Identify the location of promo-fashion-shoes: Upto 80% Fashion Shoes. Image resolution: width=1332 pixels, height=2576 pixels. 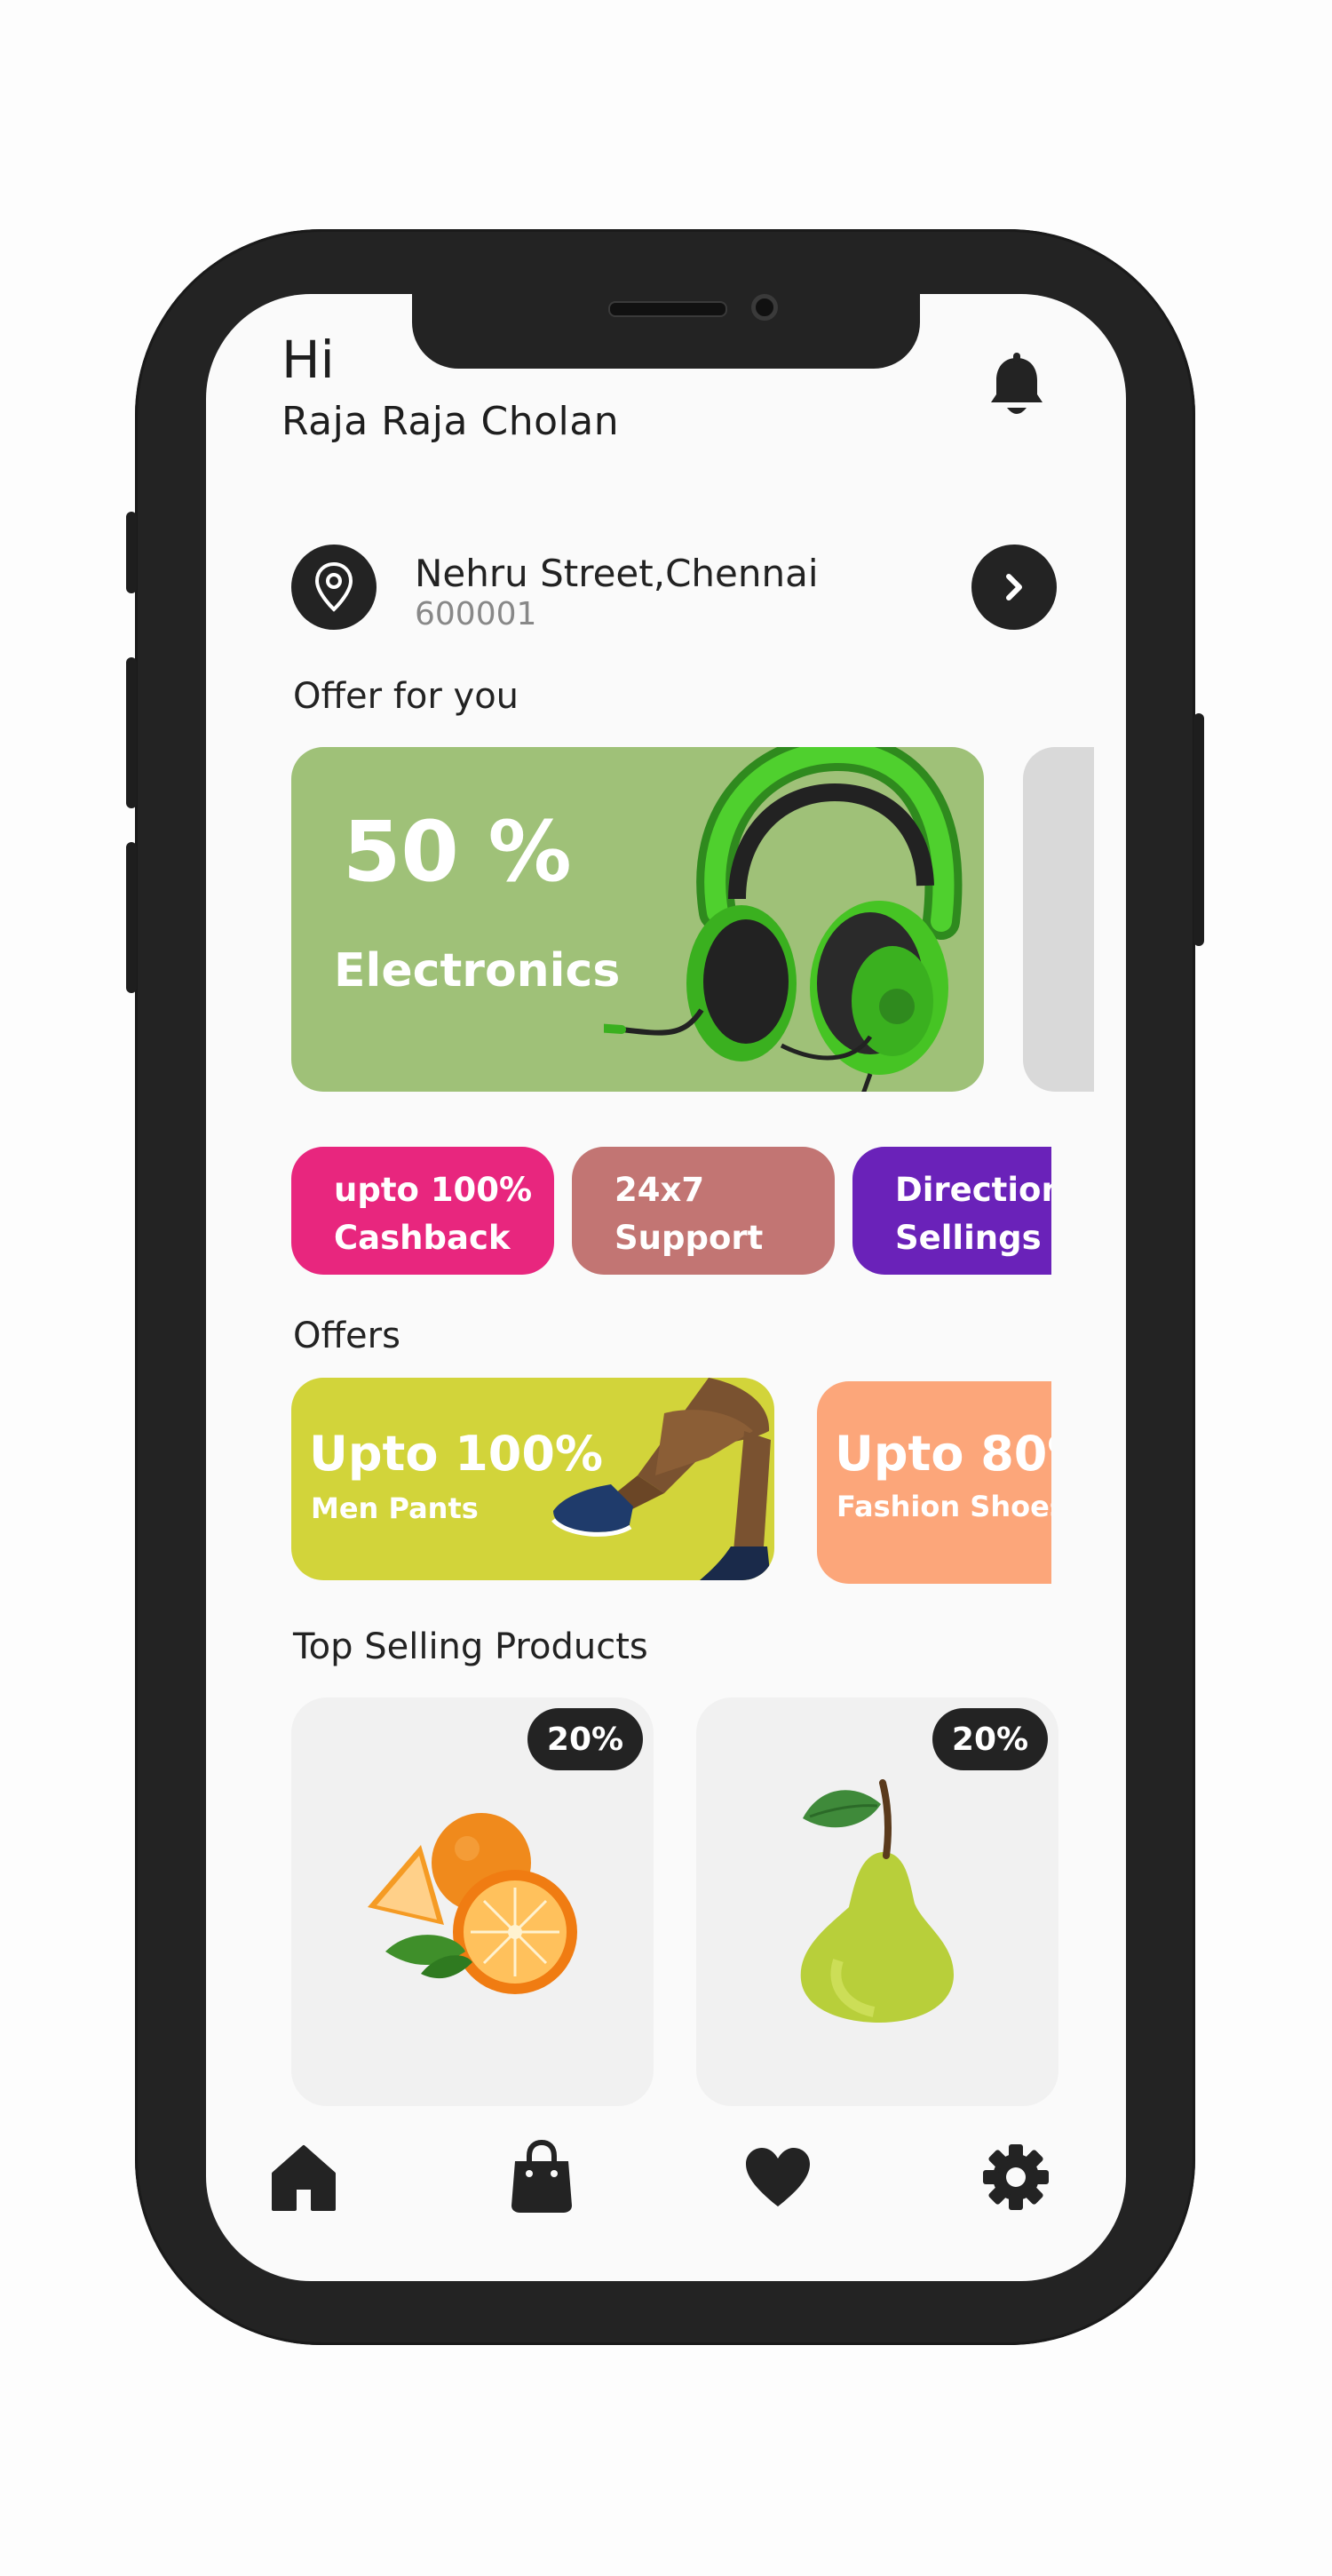
(934, 1482).